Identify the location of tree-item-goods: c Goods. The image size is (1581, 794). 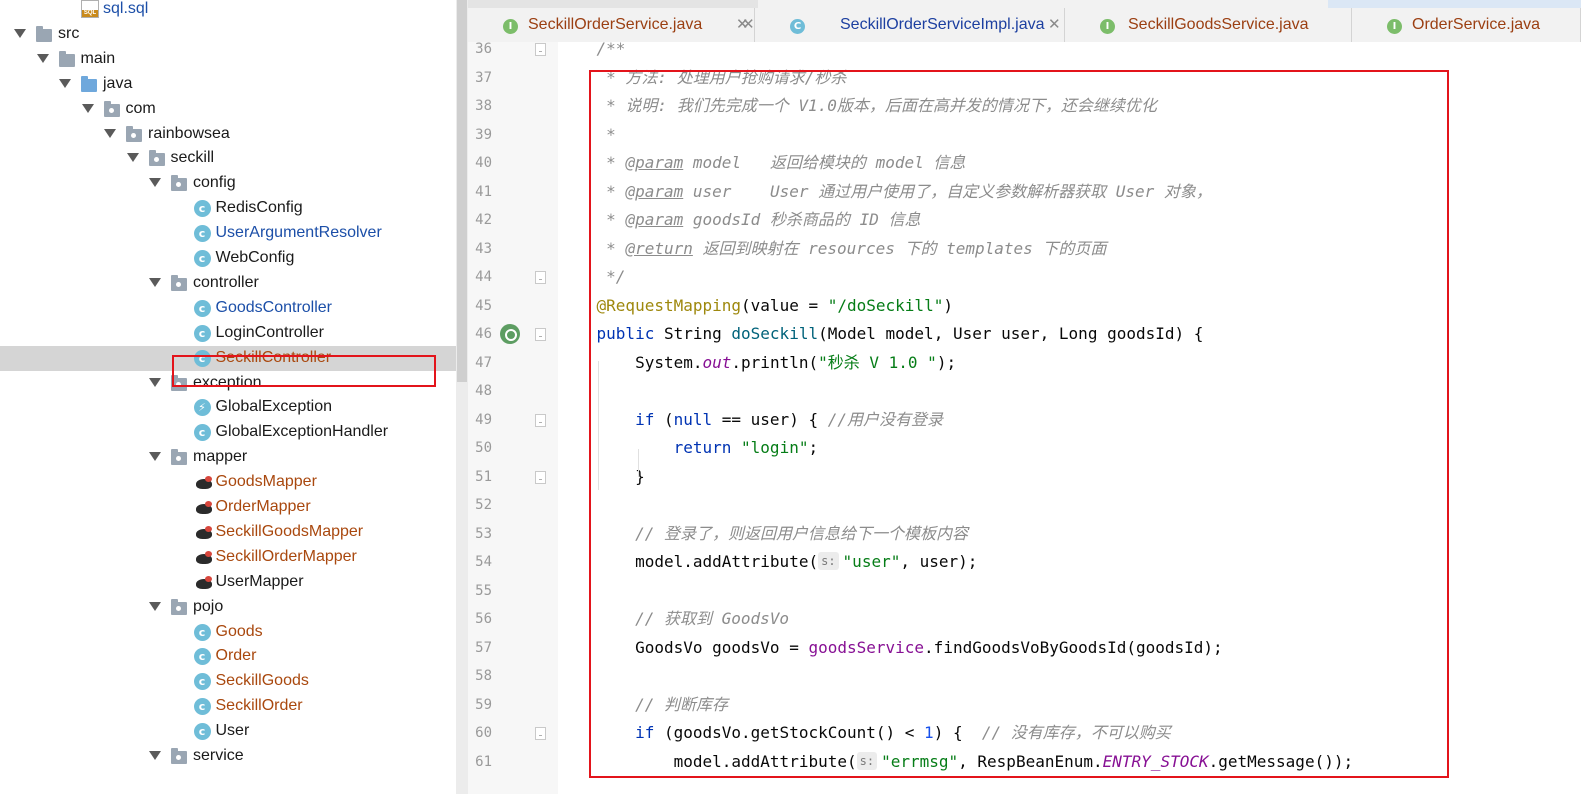
(228, 632).